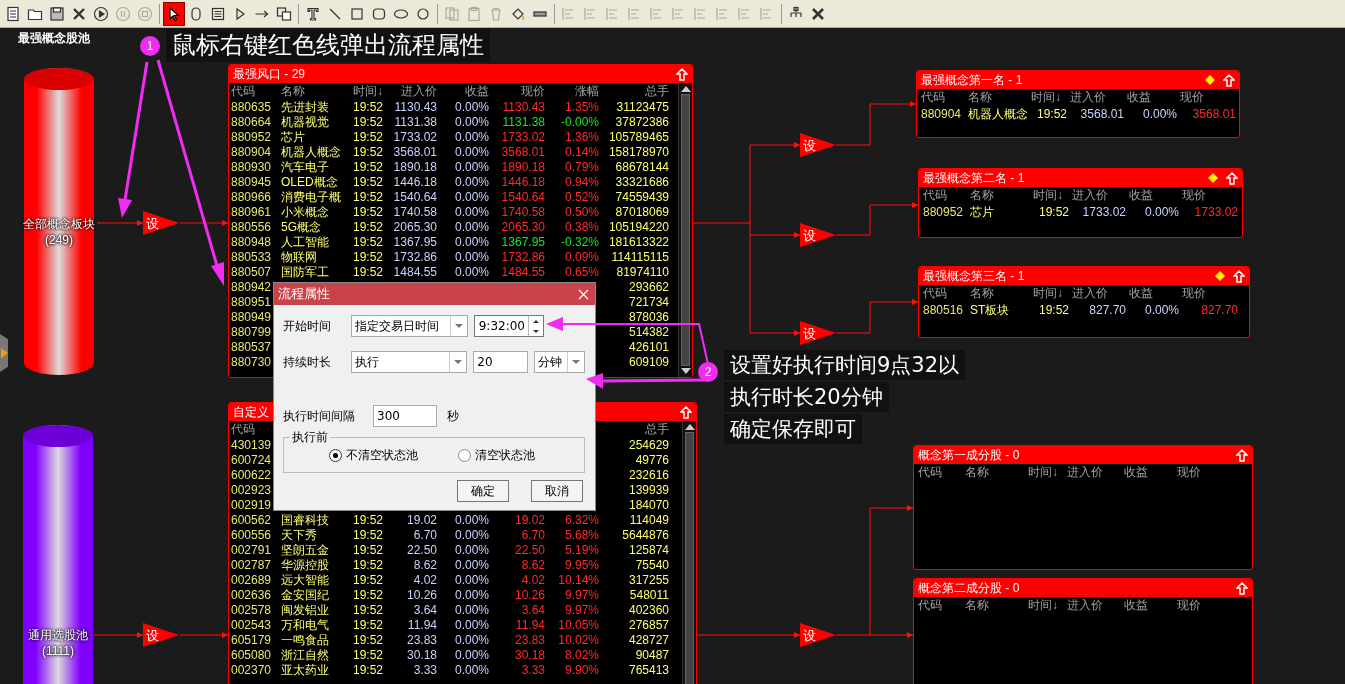  What do you see at coordinates (583, 294) in the screenshot?
I see `close-icon` at bounding box center [583, 294].